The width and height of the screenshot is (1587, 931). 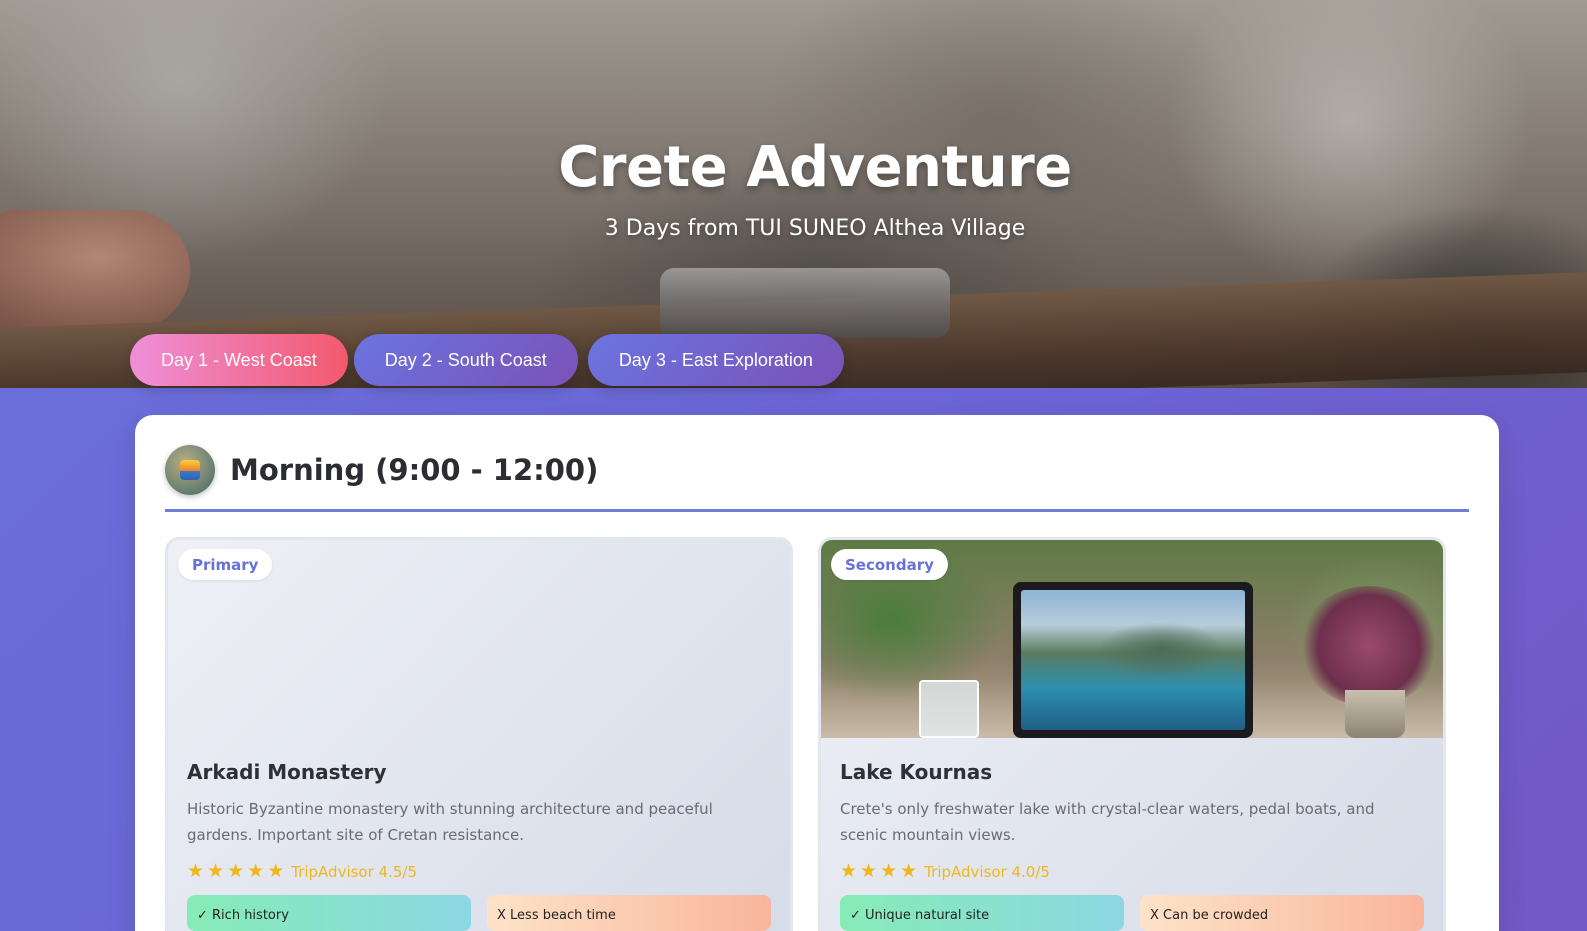 What do you see at coordinates (715, 360) in the screenshot?
I see `tab-day-3: Day 3 - East Exploration` at bounding box center [715, 360].